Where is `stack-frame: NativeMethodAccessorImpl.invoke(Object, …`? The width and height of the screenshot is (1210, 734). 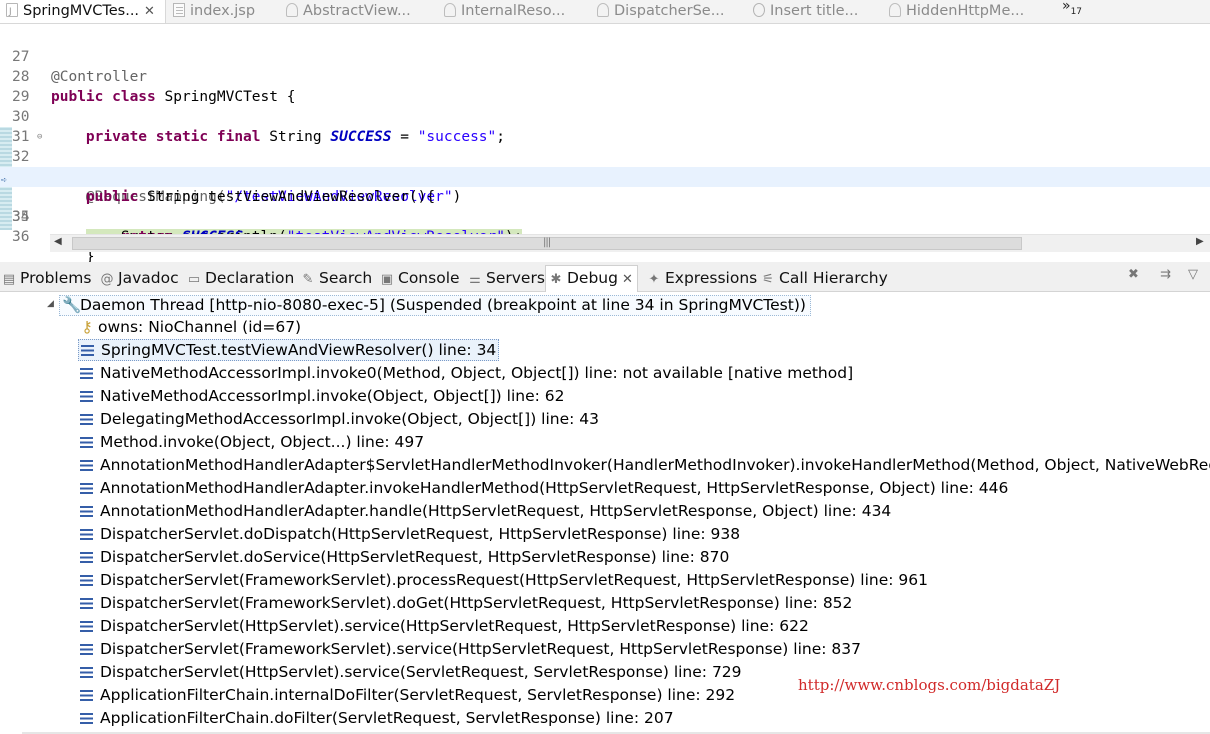 stack-frame: NativeMethodAccessorImpl.invoke(Object, … is located at coordinates (322, 396).